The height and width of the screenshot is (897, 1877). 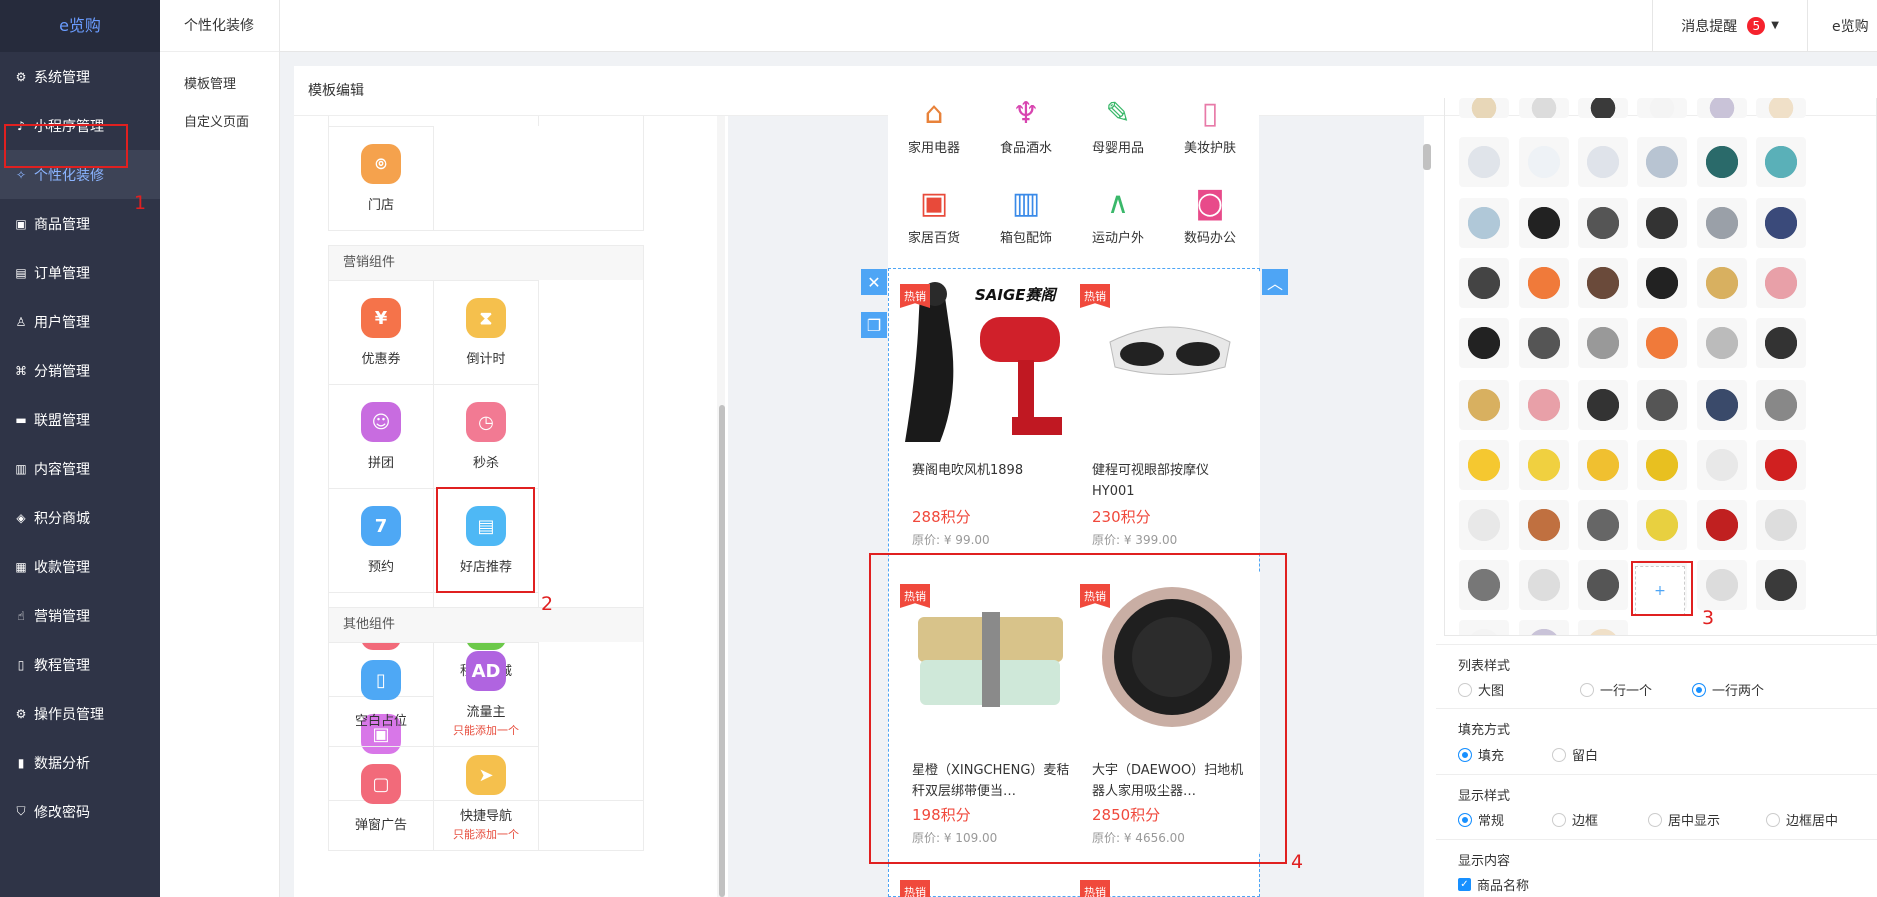 I want to click on component-item: AD 流量主 只能添加一个, so click(x=486, y=694).